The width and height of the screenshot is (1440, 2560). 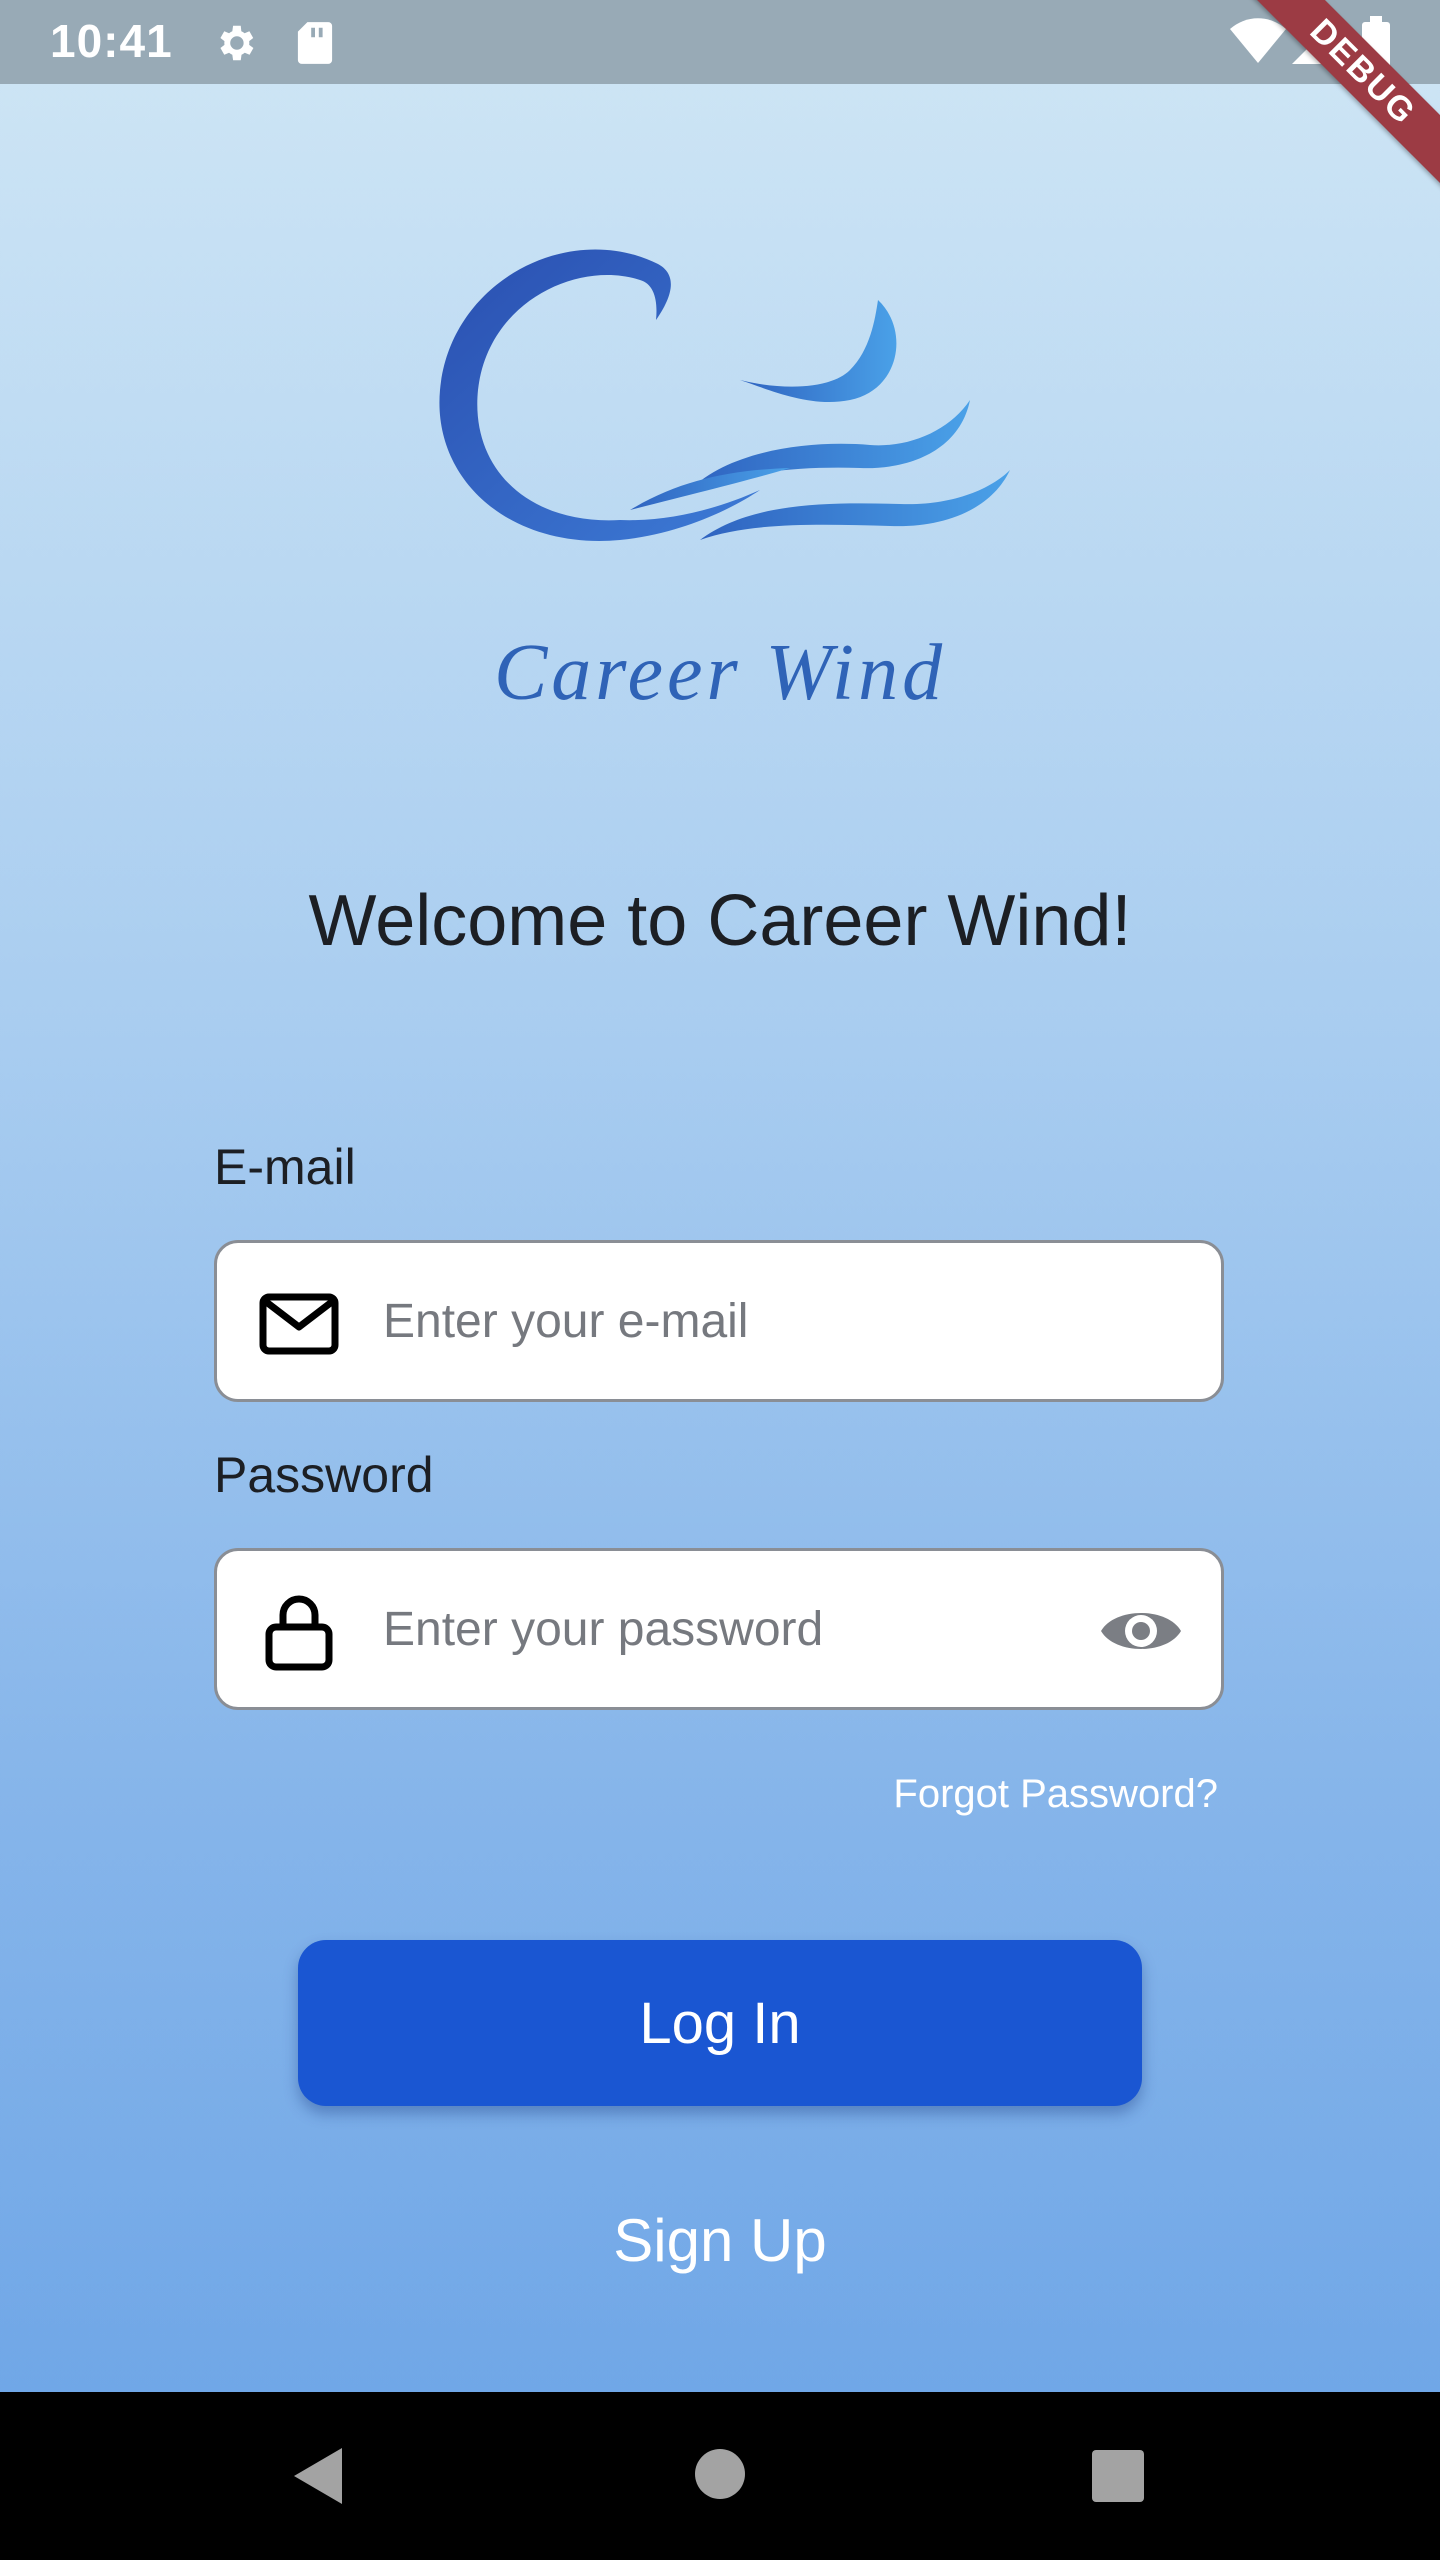 I want to click on email-label: E-mail, so click(x=285, y=1167).